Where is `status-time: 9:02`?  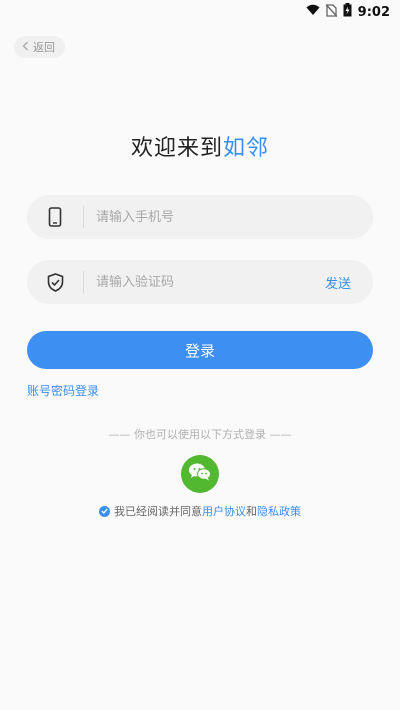 status-time: 9:02 is located at coordinates (373, 12).